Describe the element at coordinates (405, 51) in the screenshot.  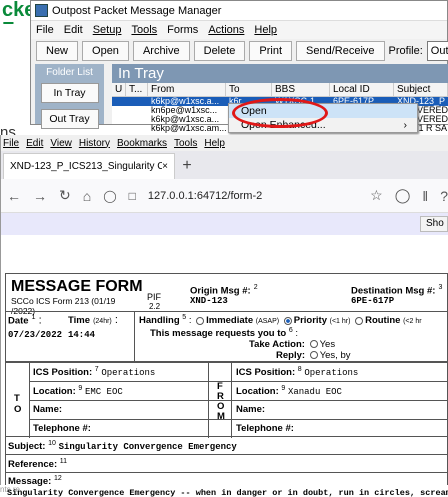
I see `profile-label: Profile:` at that location.